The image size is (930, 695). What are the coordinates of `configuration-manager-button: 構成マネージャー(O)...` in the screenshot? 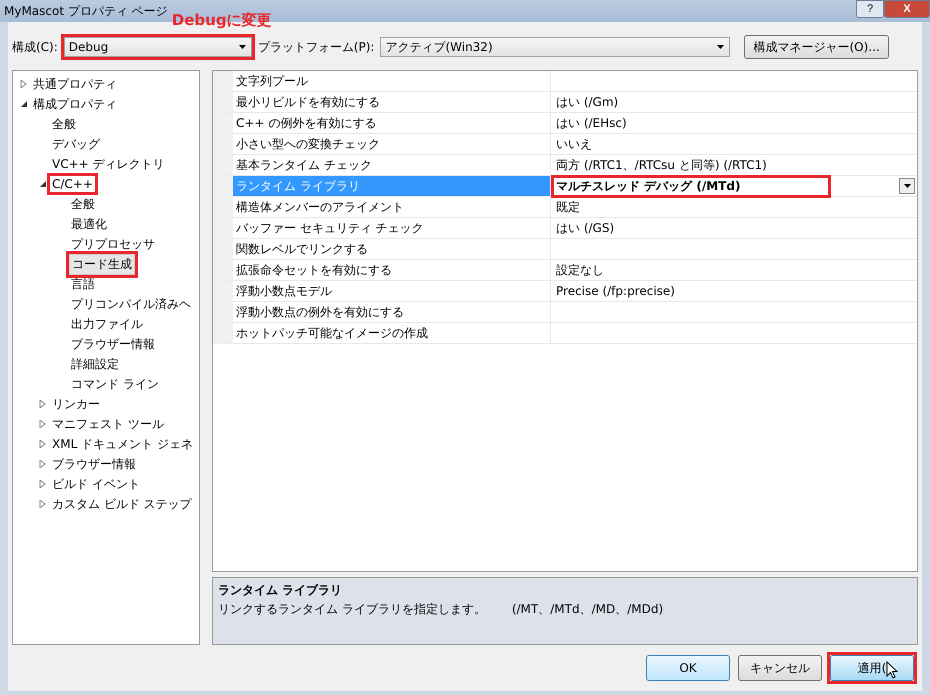 It's located at (816, 47).